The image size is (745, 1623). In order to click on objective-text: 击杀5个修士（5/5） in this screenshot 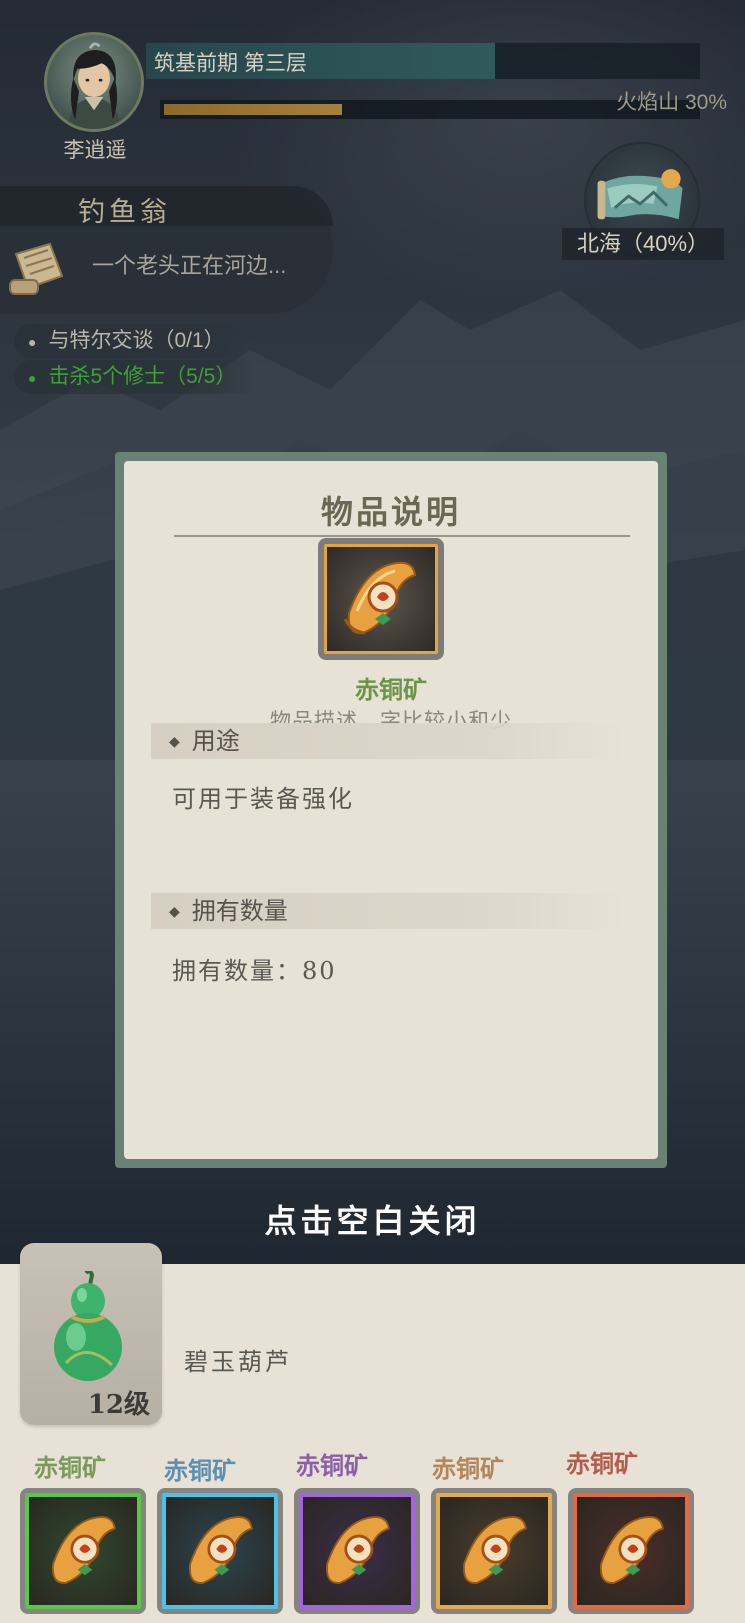, I will do `click(142, 376)`.